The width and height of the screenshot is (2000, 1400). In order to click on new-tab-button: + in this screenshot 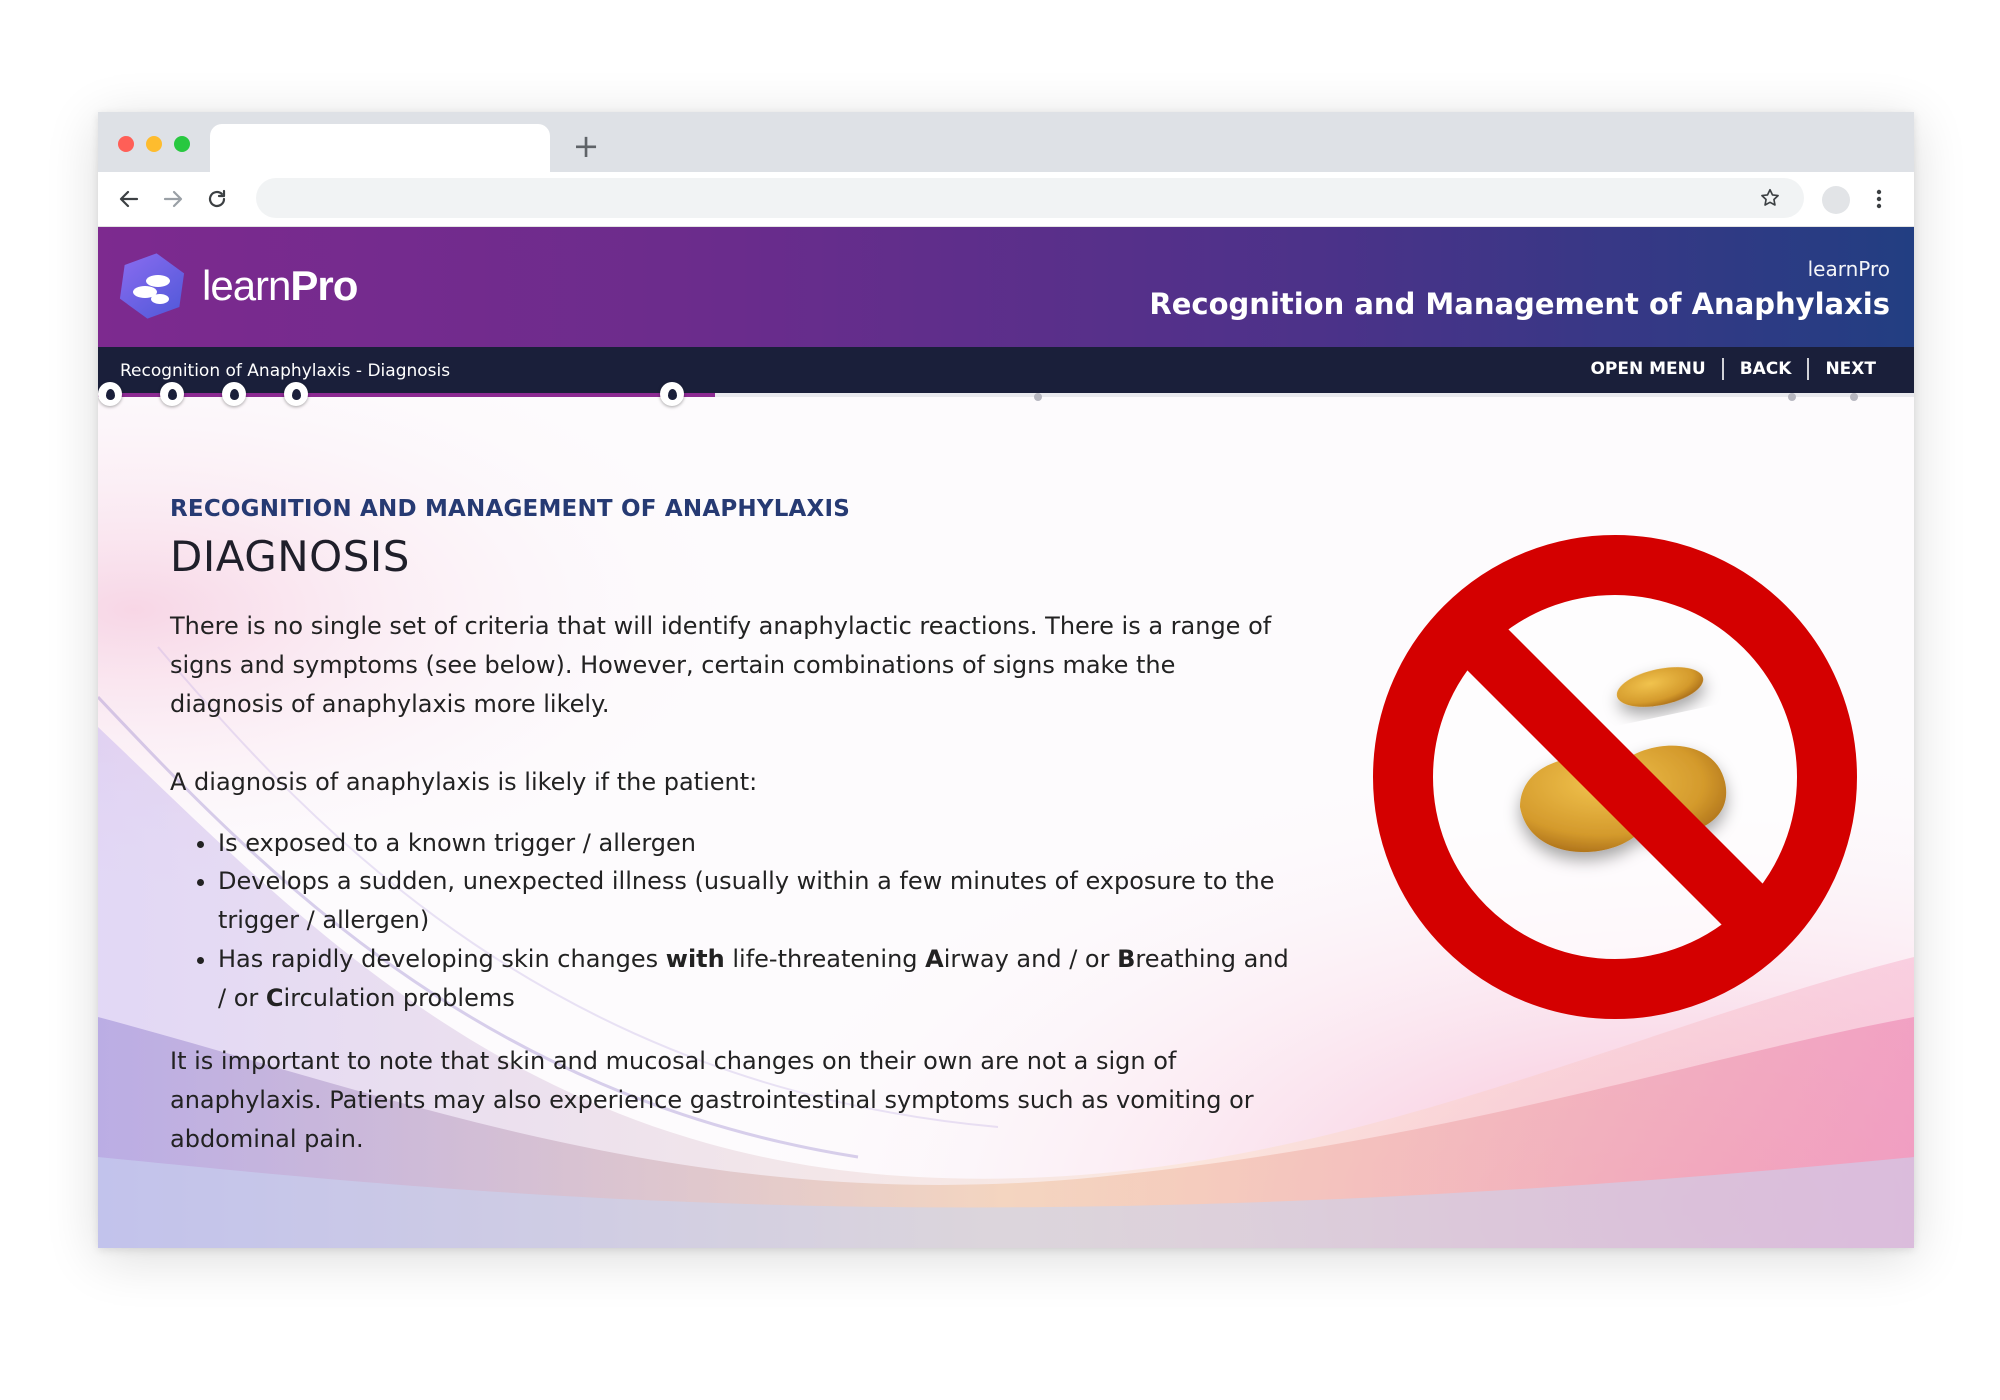, I will do `click(586, 146)`.